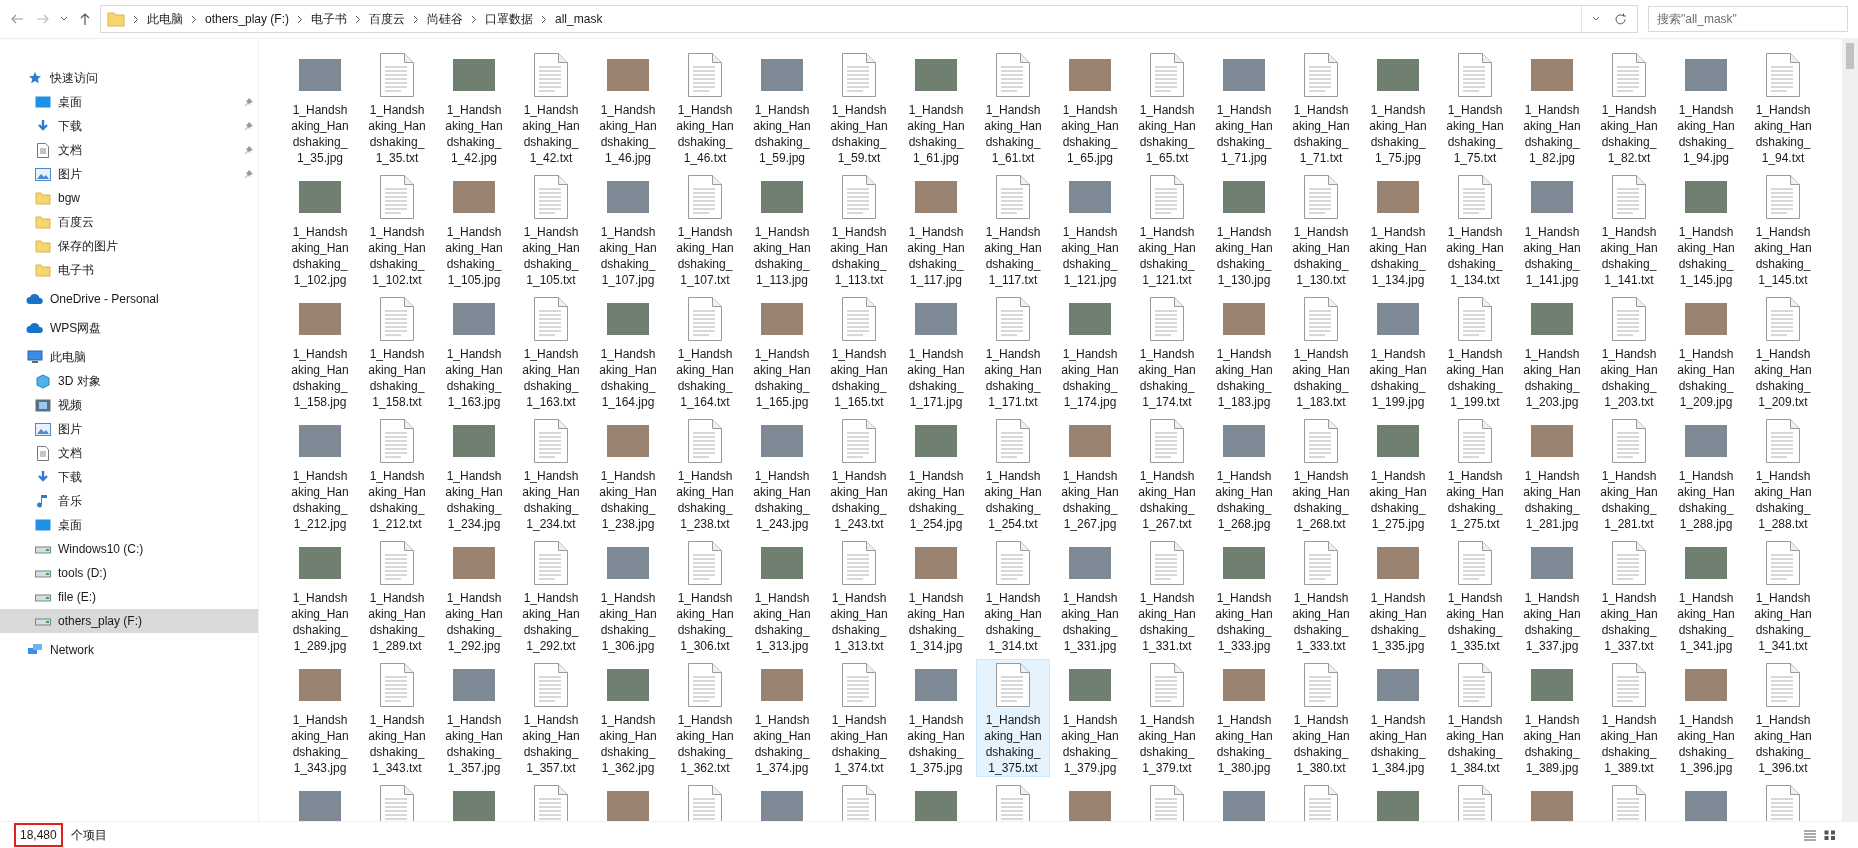 The width and height of the screenshot is (1858, 848). Describe the element at coordinates (936, 352) in the screenshot. I see `file-item: 1_Handshaking_Handshaking_1_171.jpg` at that location.